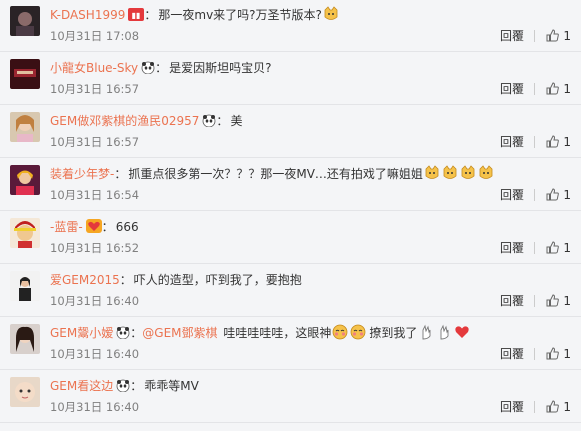 The height and width of the screenshot is (431, 581). Describe the element at coordinates (94, 68) in the screenshot. I see `username-link: 小龍女Blue-Sky` at that location.